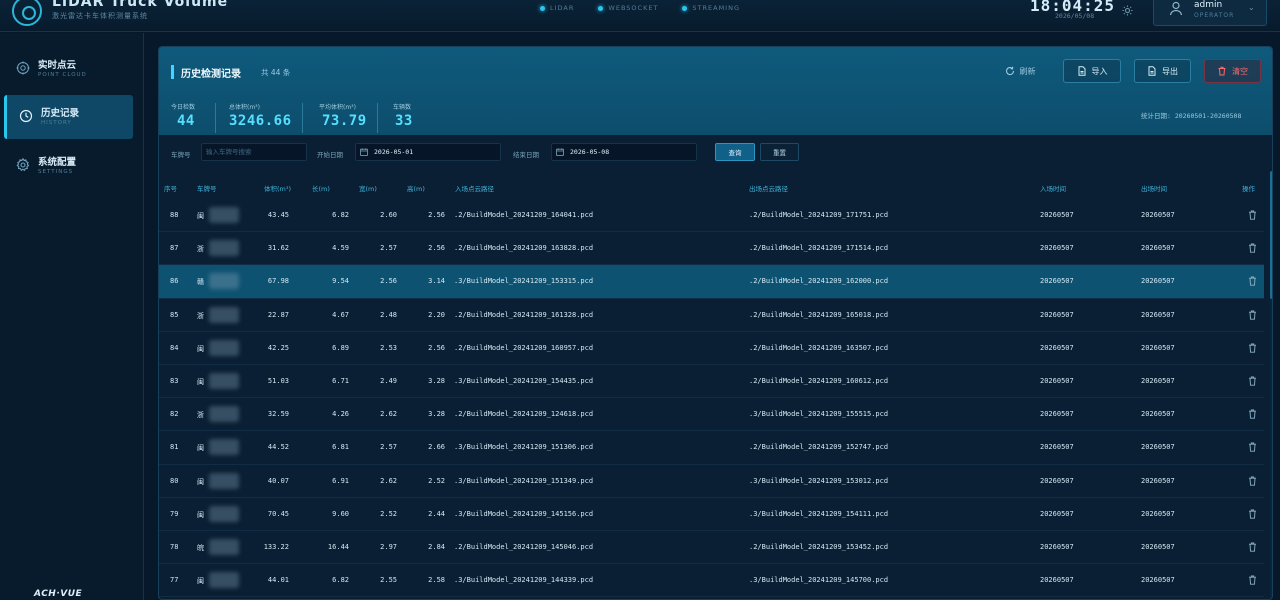 Image resolution: width=1280 pixels, height=600 pixels. What do you see at coordinates (1154, 189) in the screenshot?
I see `col-header-out-time: 出场时间` at bounding box center [1154, 189].